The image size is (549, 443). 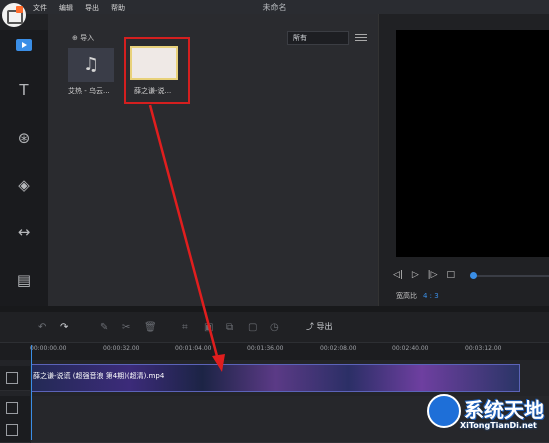 What do you see at coordinates (504, 410) in the screenshot?
I see `watermark-main: 系统天地` at bounding box center [504, 410].